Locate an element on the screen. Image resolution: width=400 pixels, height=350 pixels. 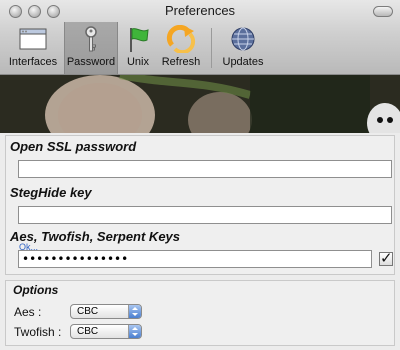
toolbar-separator is located at coordinates (211, 48).